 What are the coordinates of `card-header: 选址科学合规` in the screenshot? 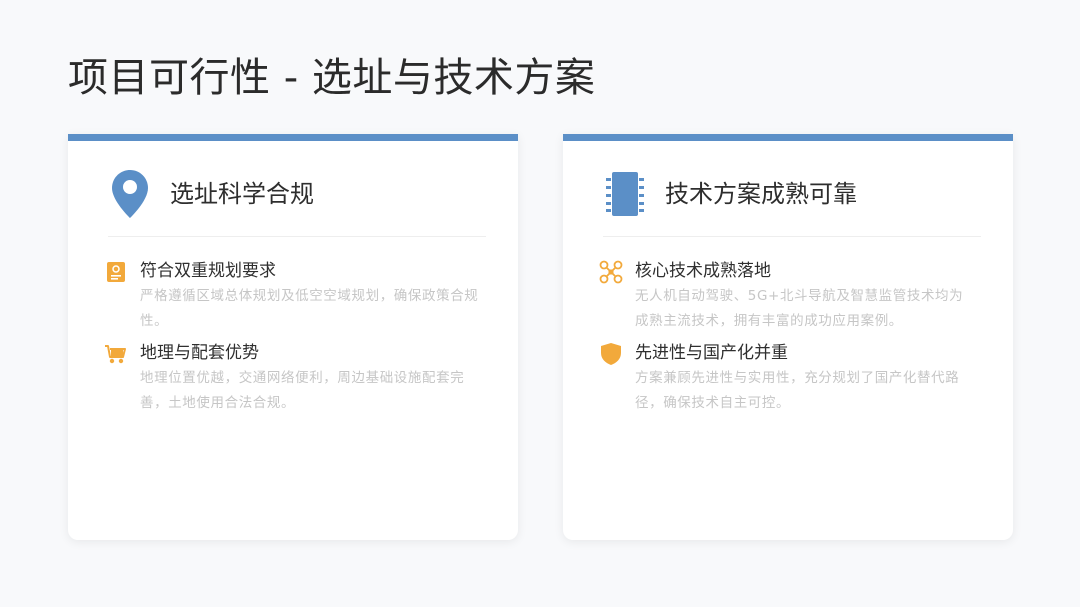 It's located at (297, 202).